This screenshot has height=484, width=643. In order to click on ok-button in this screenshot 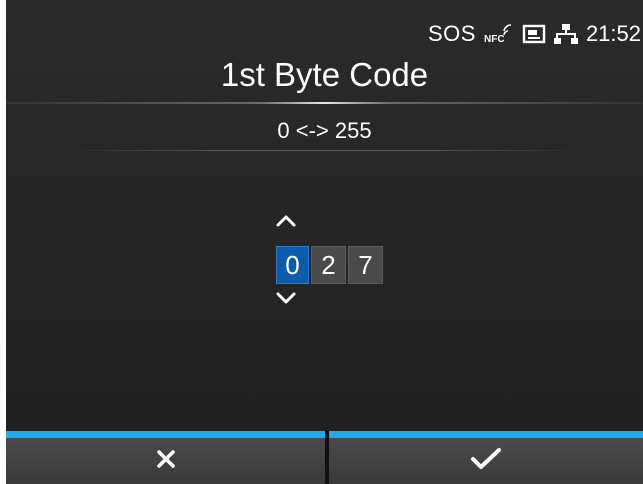, I will do `click(486, 457)`.